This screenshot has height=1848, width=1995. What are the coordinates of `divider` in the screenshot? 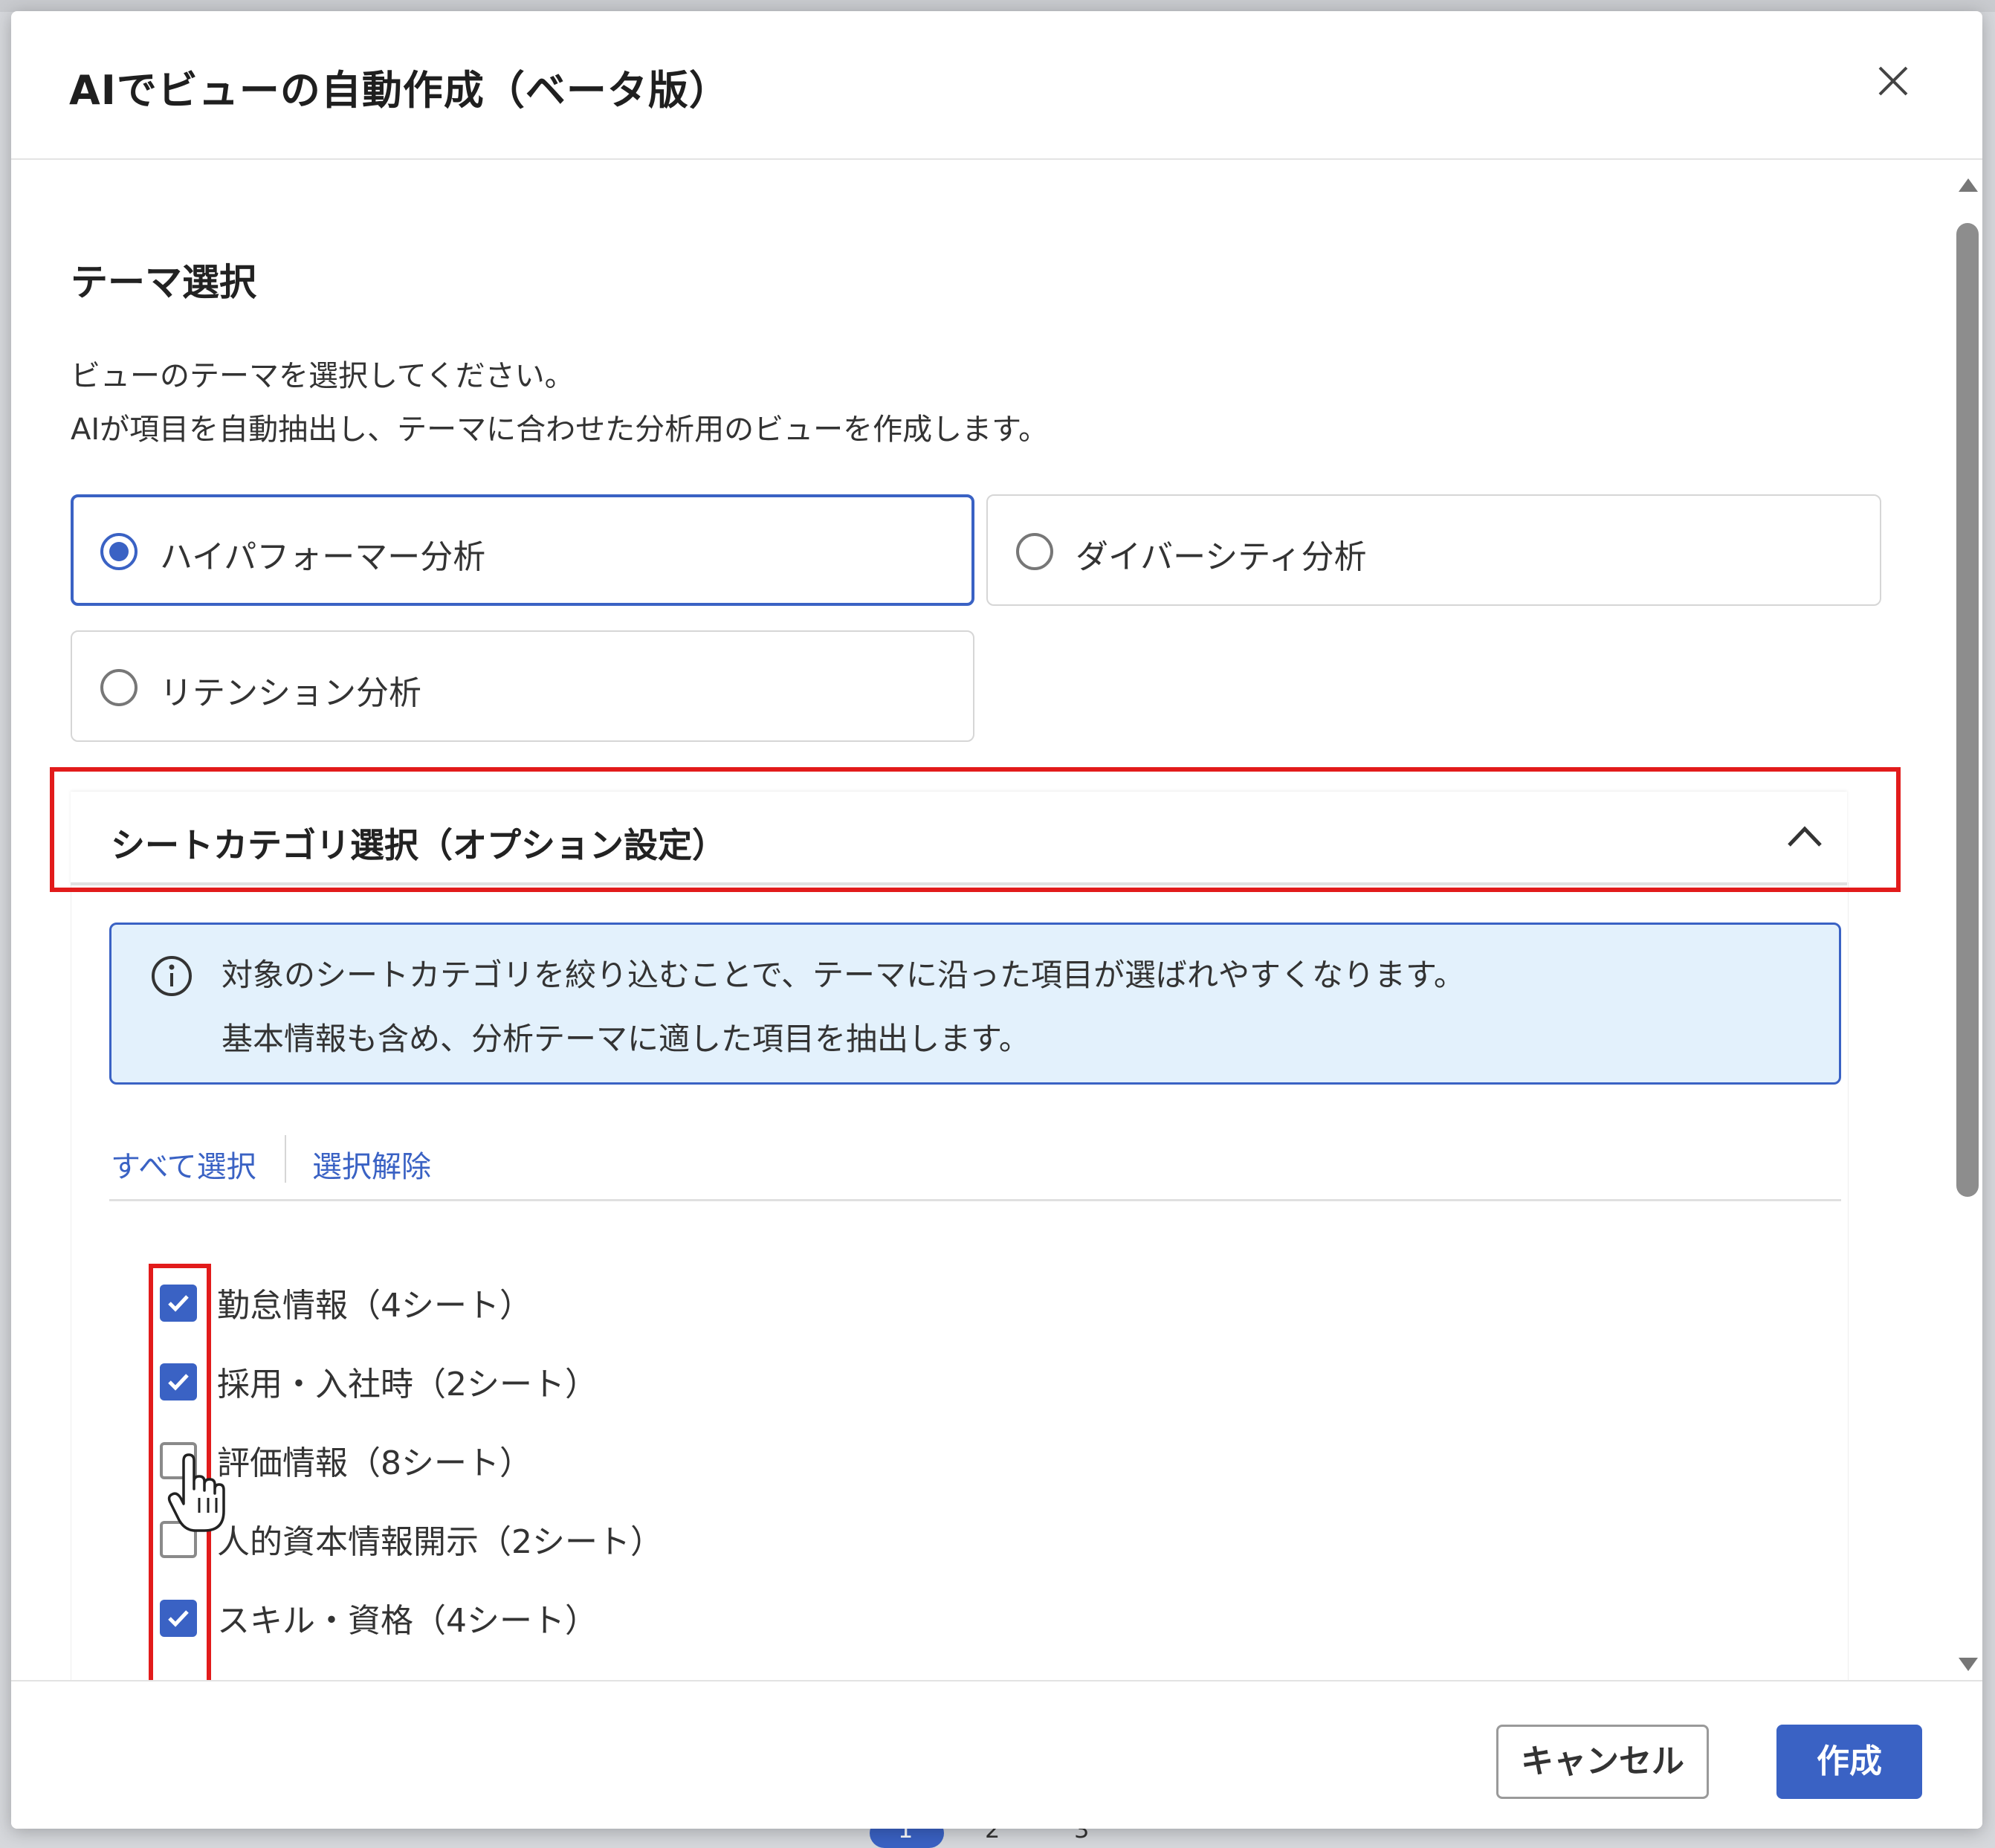 It's located at (975, 1200).